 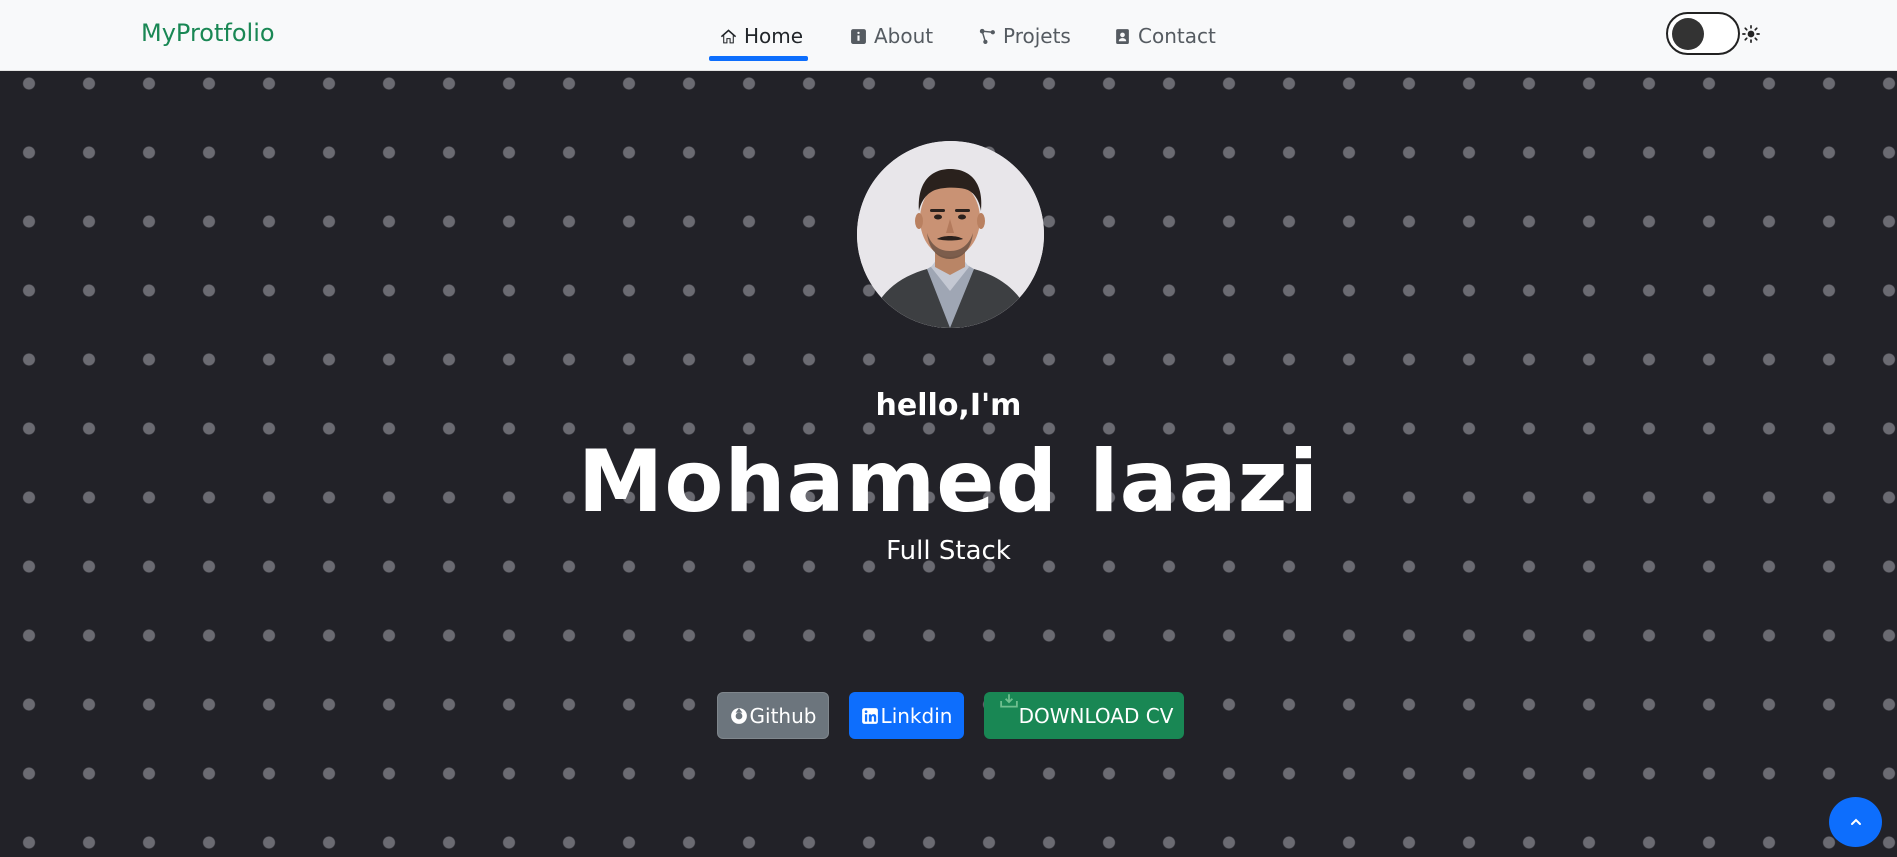 I want to click on github-button-label: Github, so click(x=783, y=715).